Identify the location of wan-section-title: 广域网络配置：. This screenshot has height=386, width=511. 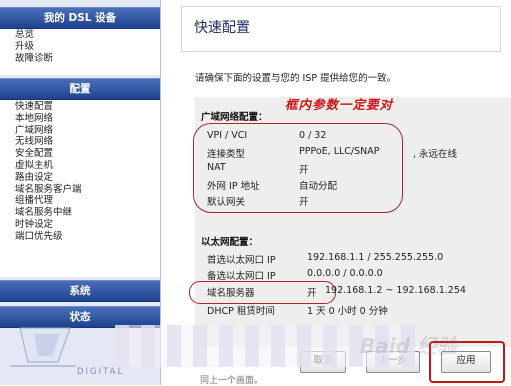
(234, 117).